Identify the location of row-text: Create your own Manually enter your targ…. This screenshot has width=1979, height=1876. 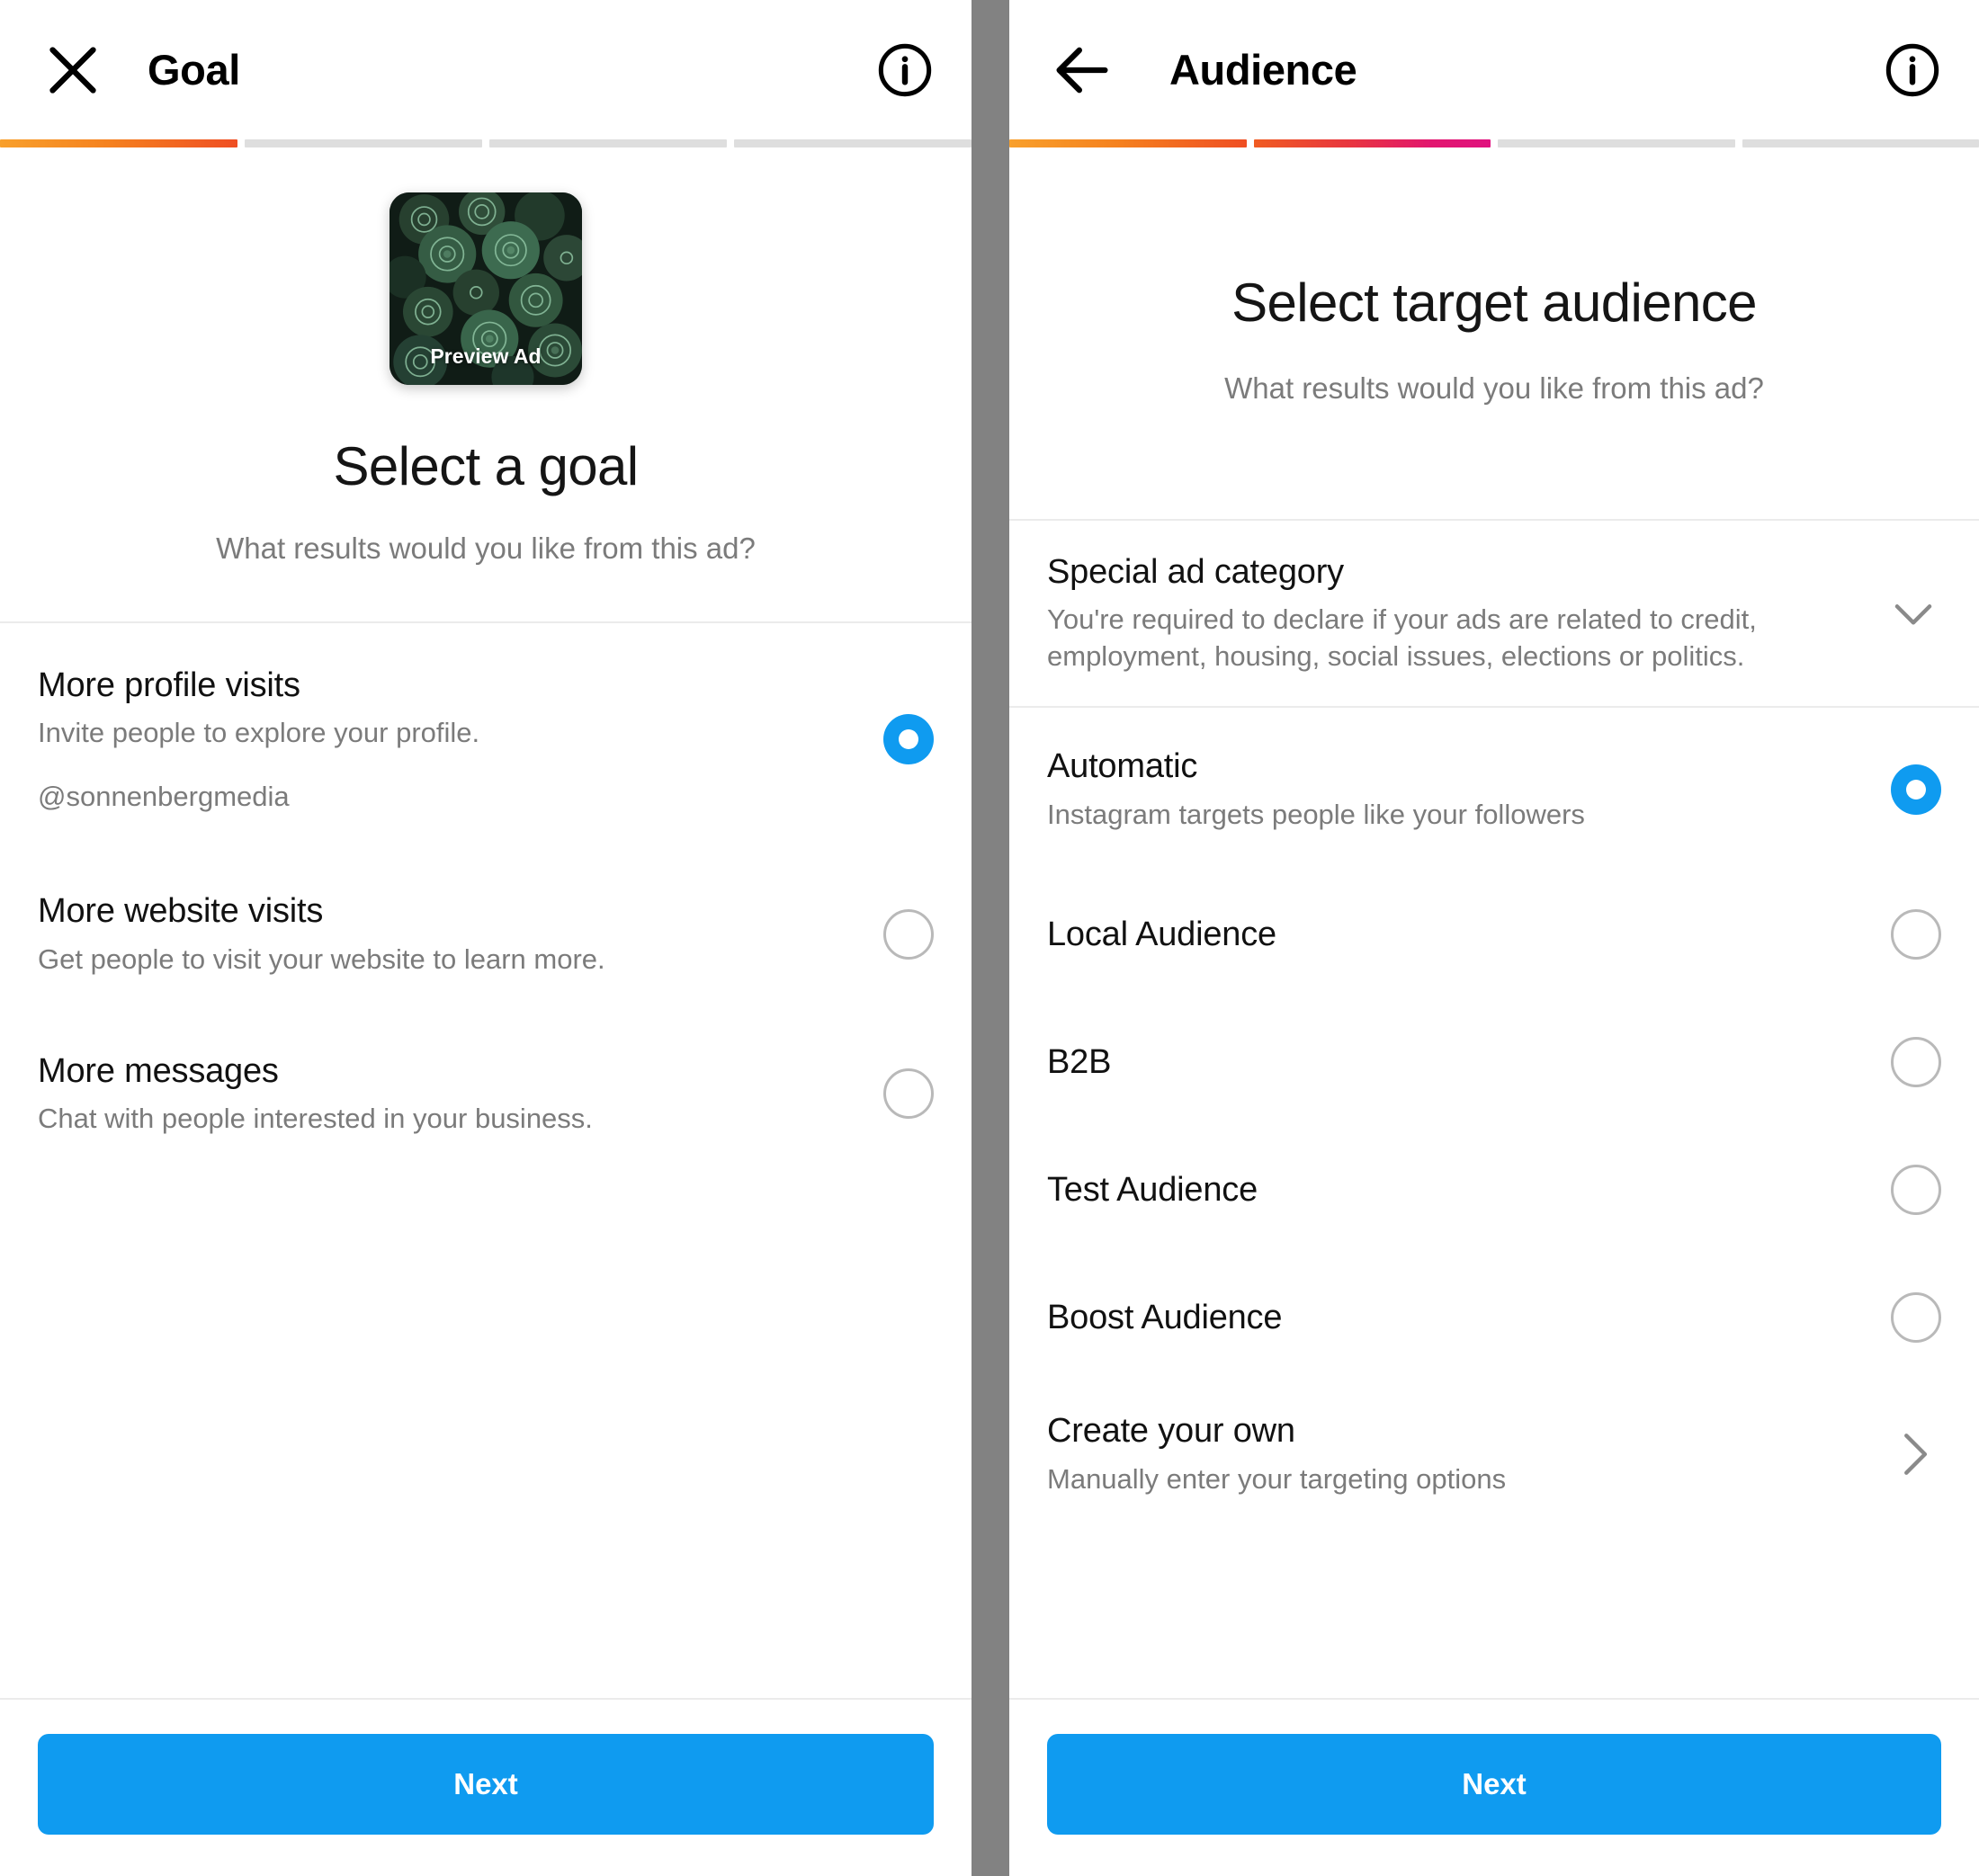
(1466, 1453).